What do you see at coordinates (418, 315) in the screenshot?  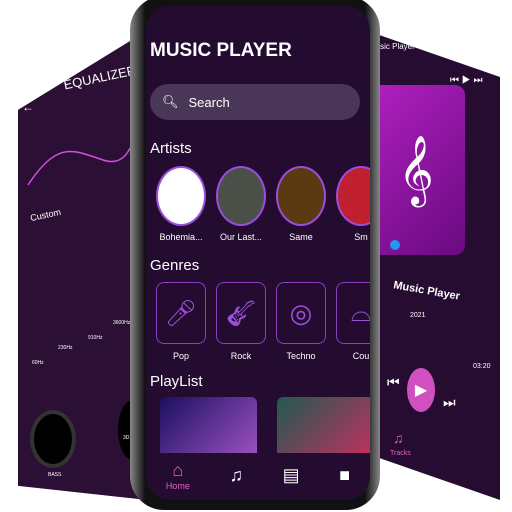 I see `song-year: 2021` at bounding box center [418, 315].